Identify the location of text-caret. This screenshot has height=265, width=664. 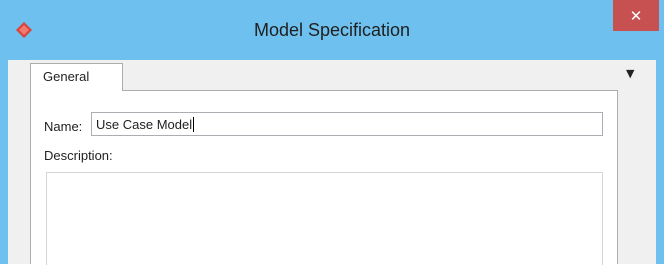
(194, 124).